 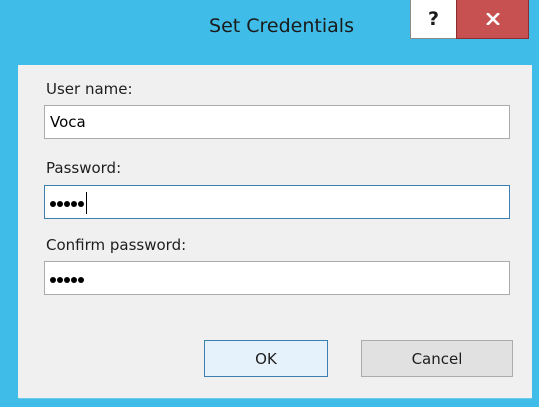 I want to click on confirm-password-field, so click(x=277, y=278).